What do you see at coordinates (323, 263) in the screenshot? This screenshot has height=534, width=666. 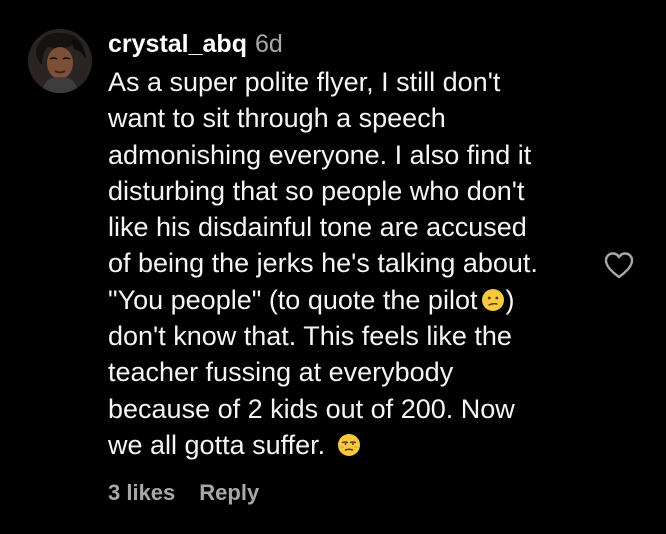 I see `comment-line: of being the jerks he's talking about.` at bounding box center [323, 263].